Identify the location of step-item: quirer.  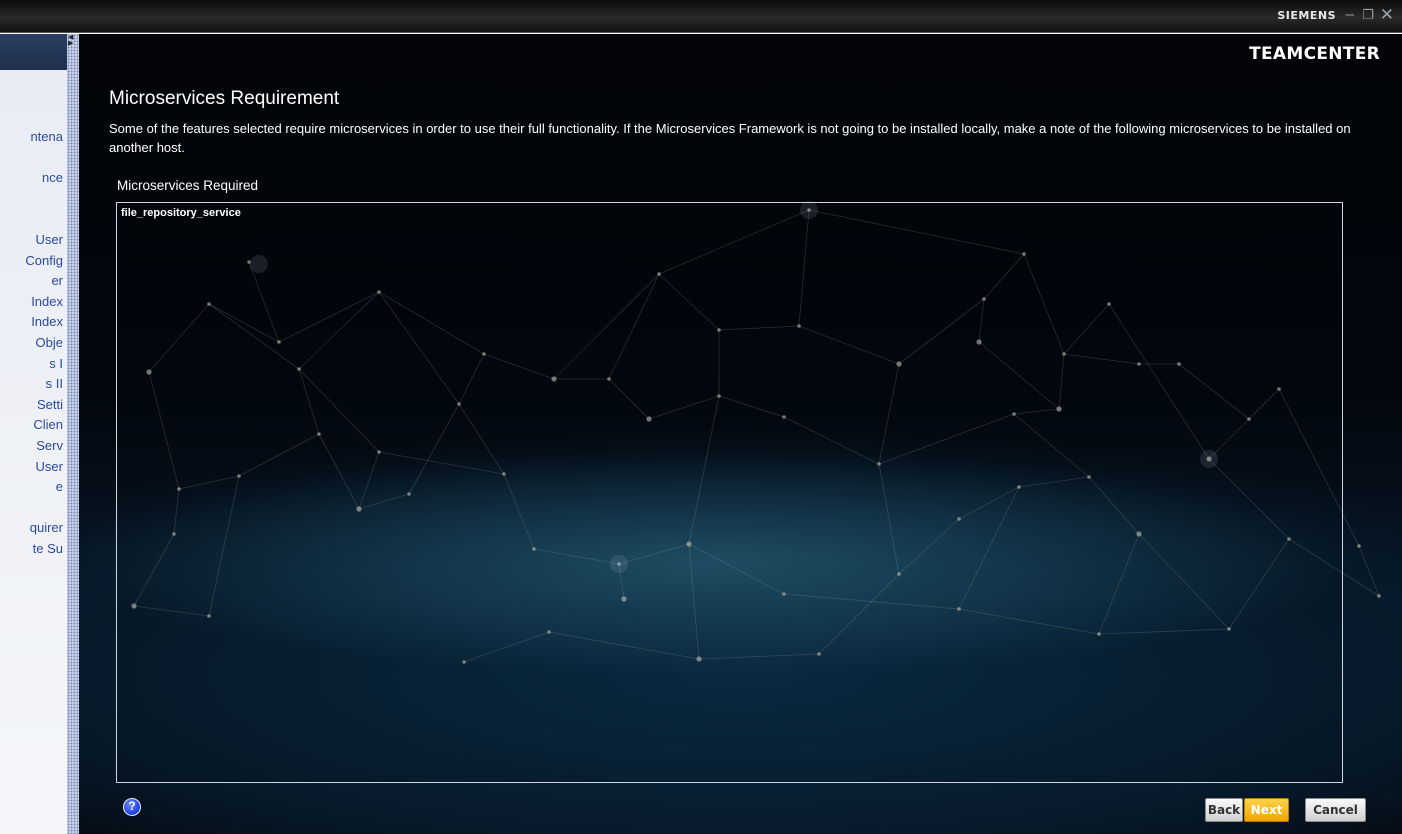
(44, 528).